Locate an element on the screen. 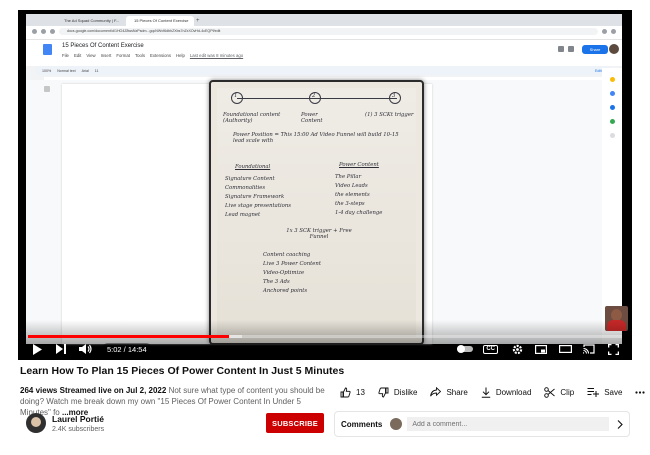  more-horizontal-icon is located at coordinates (640, 392).